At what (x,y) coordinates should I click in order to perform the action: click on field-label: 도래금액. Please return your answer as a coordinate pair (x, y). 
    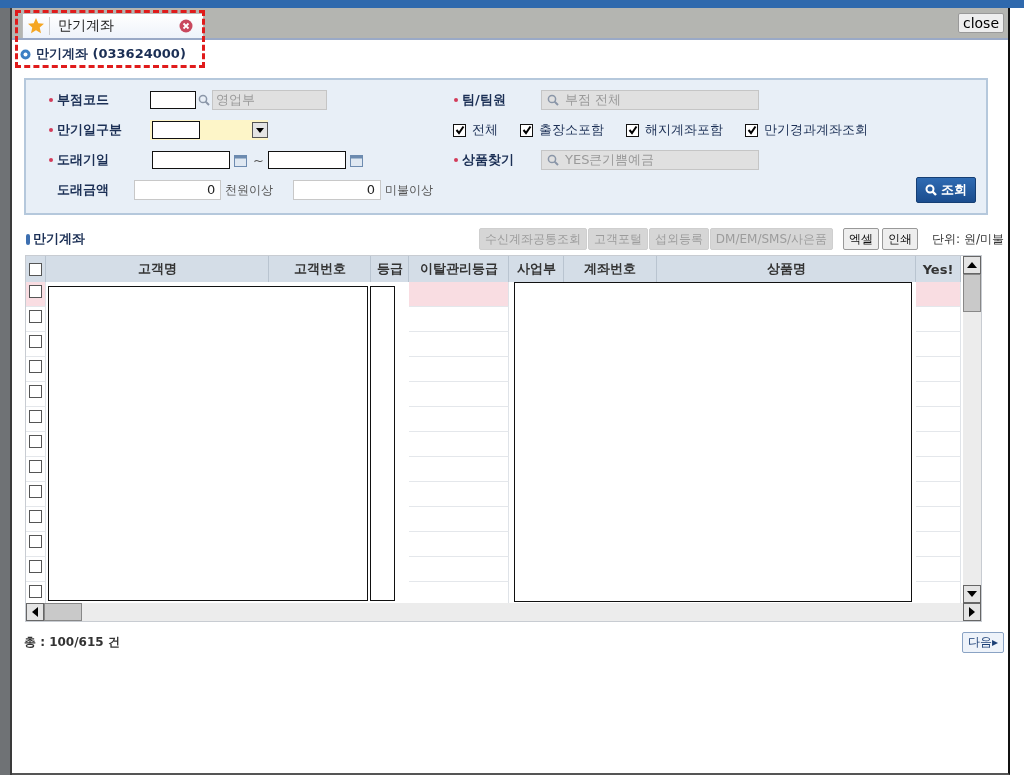
    Looking at the image, I should click on (83, 190).